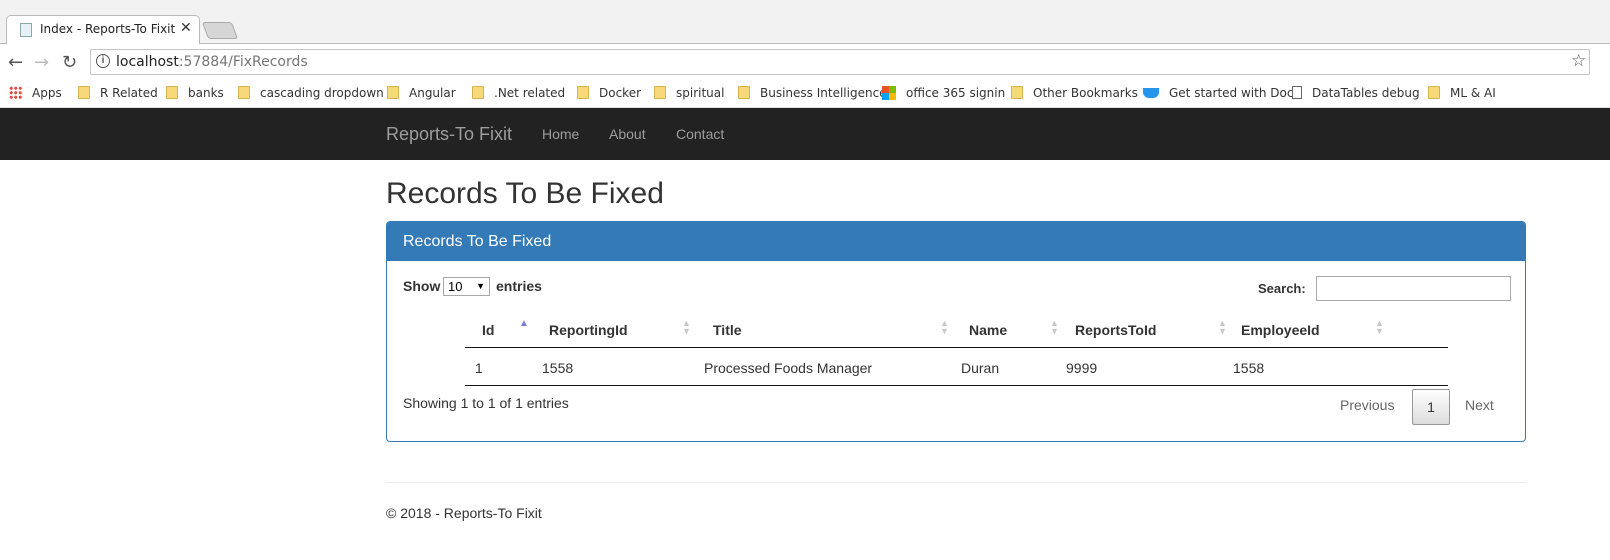 This screenshot has width=1610, height=560. Describe the element at coordinates (980, 368) in the screenshot. I see `cell-name: Duran` at that location.